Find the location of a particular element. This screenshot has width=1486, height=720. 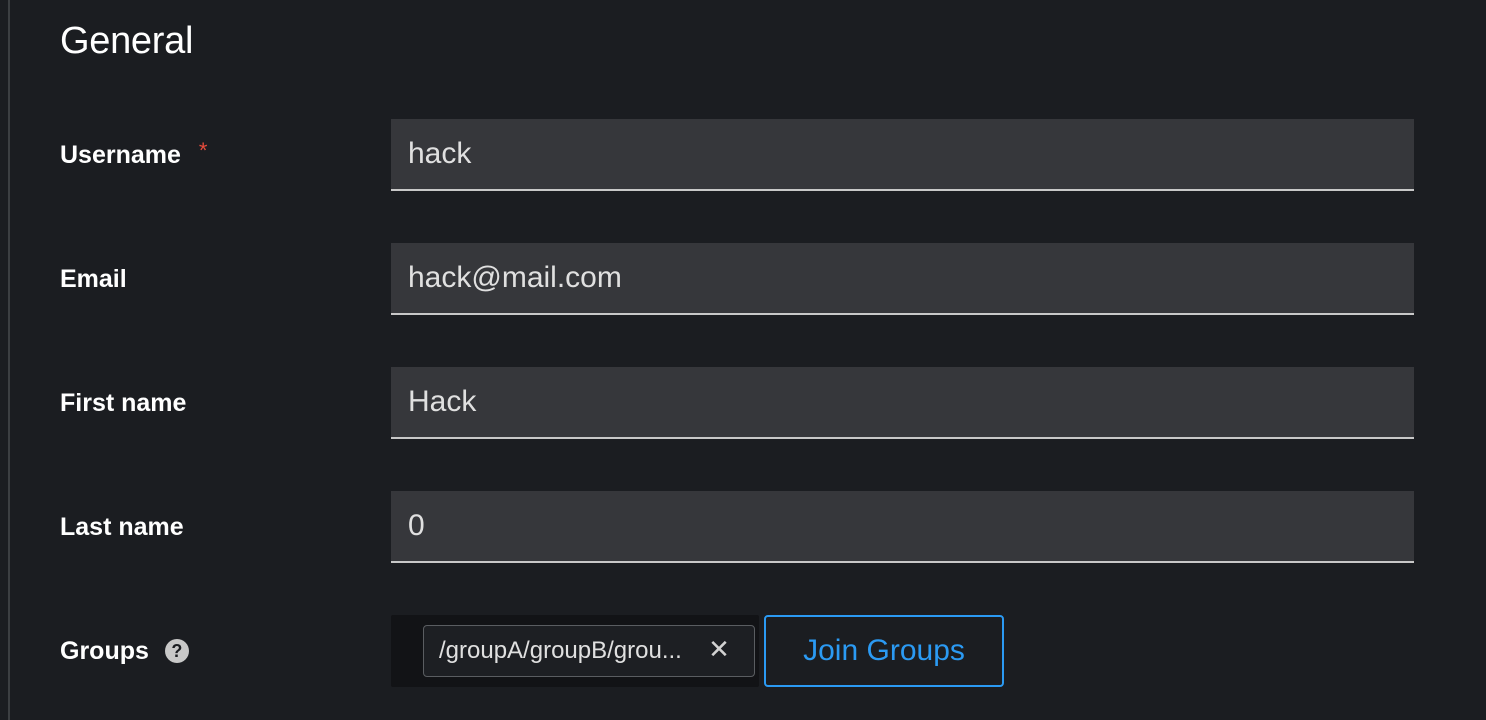

required-indicator: * is located at coordinates (203, 150).